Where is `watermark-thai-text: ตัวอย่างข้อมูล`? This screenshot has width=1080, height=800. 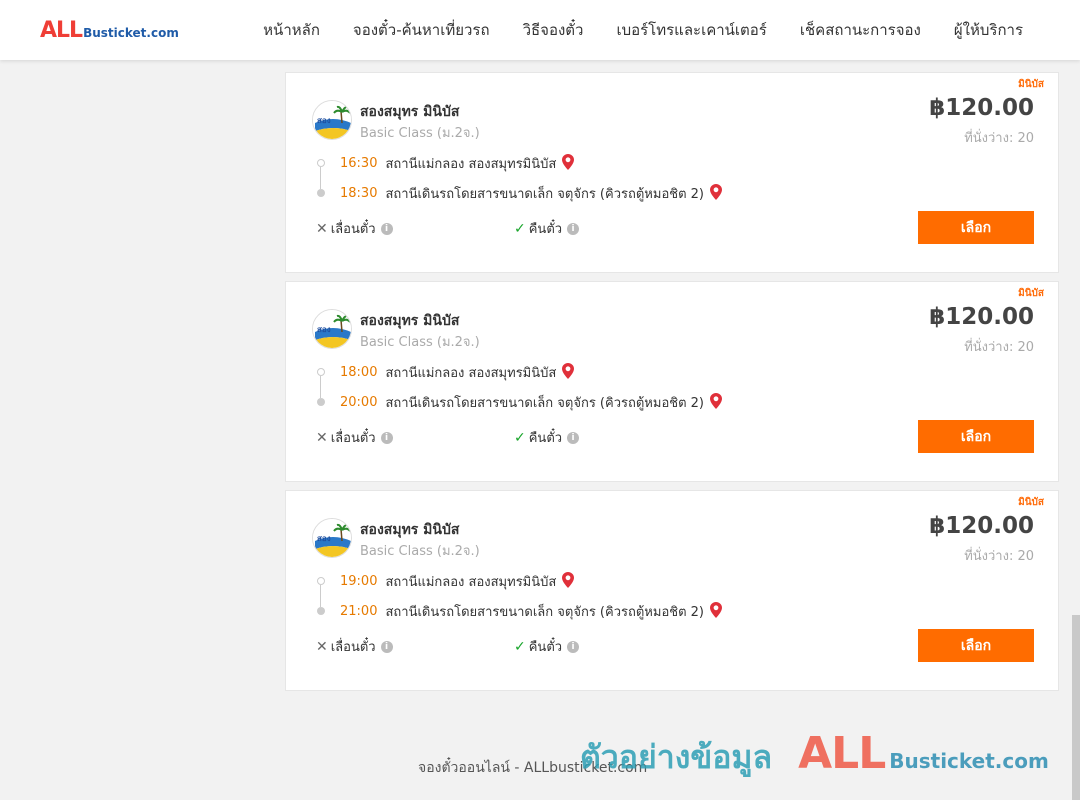 watermark-thai-text: ตัวอย่างข้อมูล is located at coordinates (676, 757).